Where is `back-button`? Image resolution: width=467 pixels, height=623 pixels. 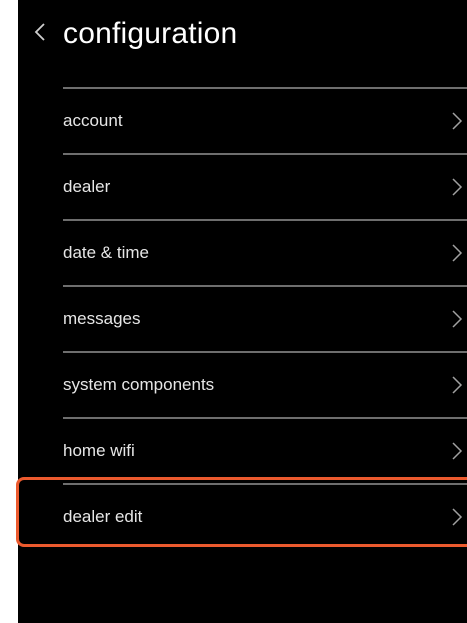 back-button is located at coordinates (40, 32).